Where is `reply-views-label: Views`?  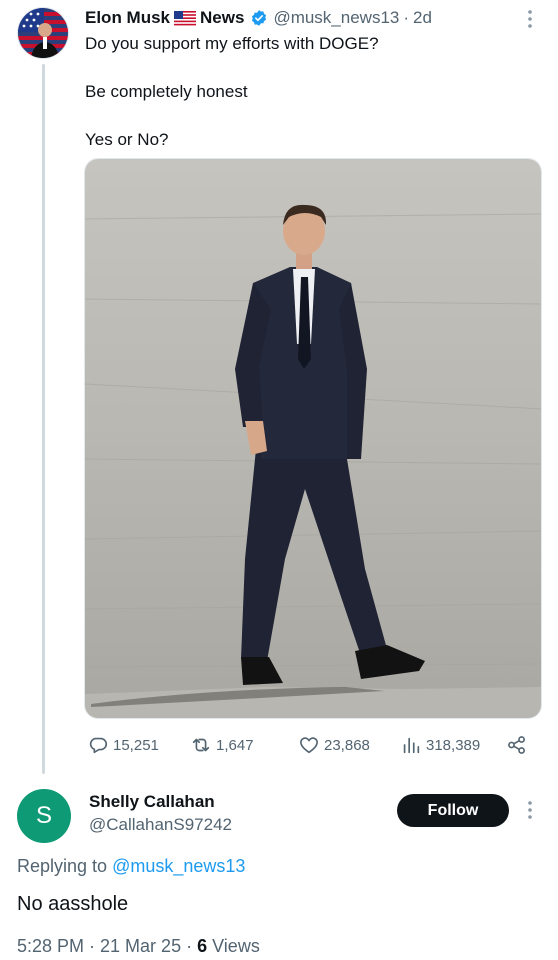
reply-views-label: Views is located at coordinates (236, 946).